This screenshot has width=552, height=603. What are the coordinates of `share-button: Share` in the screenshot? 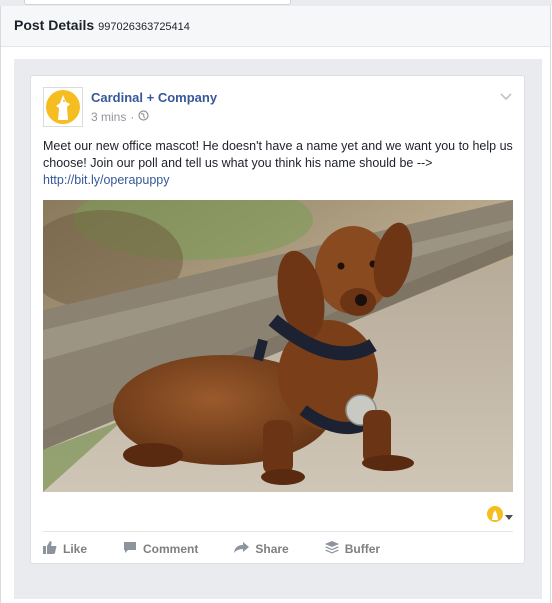 It's located at (261, 549).